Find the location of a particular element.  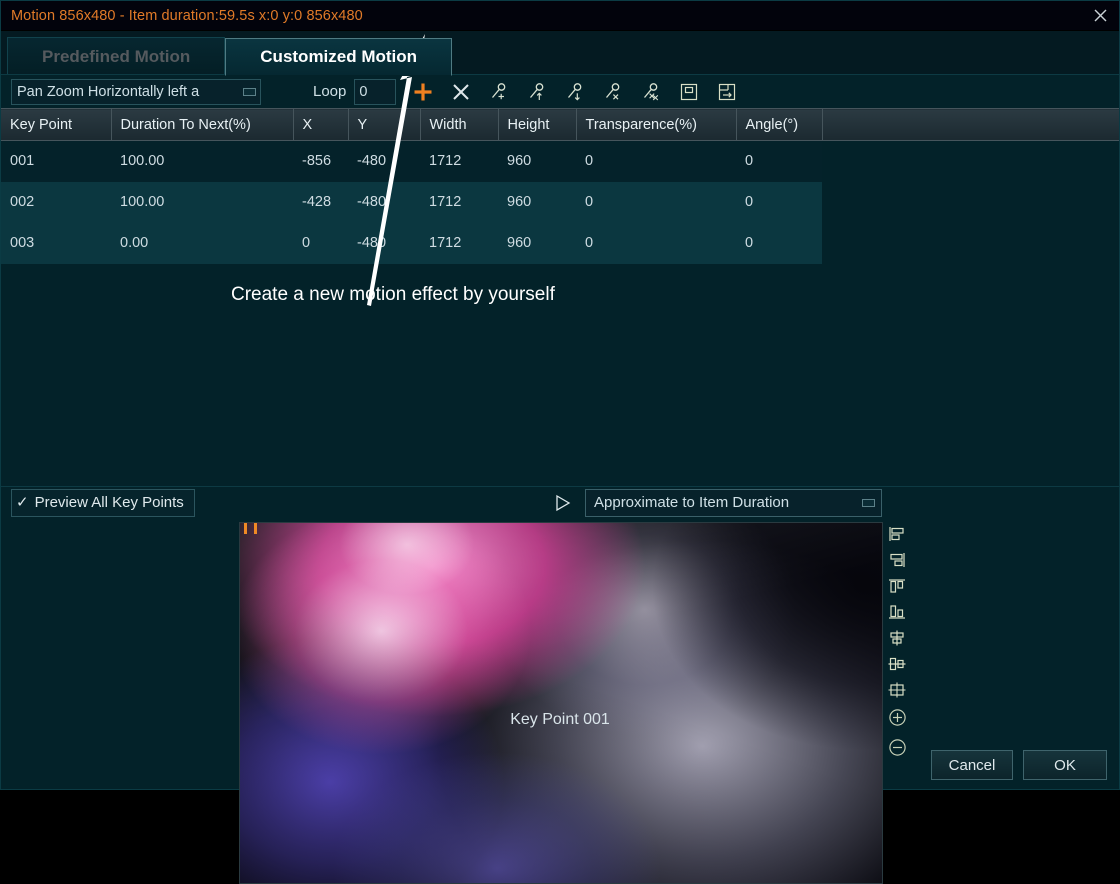

table-row: 001 100.00 -856 -480 1712 960 0 0 is located at coordinates (560, 161).